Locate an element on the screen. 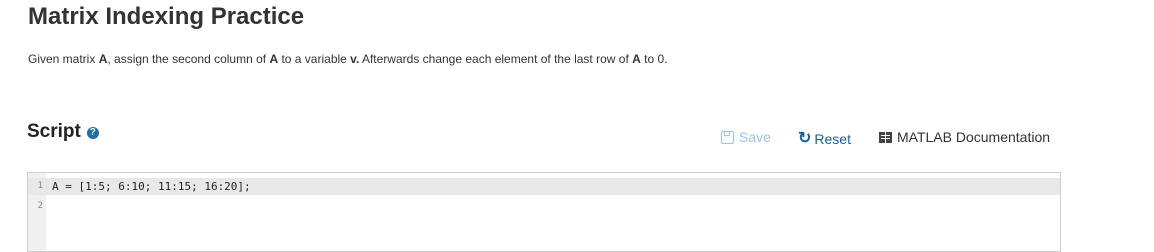  save-icon is located at coordinates (727, 137).